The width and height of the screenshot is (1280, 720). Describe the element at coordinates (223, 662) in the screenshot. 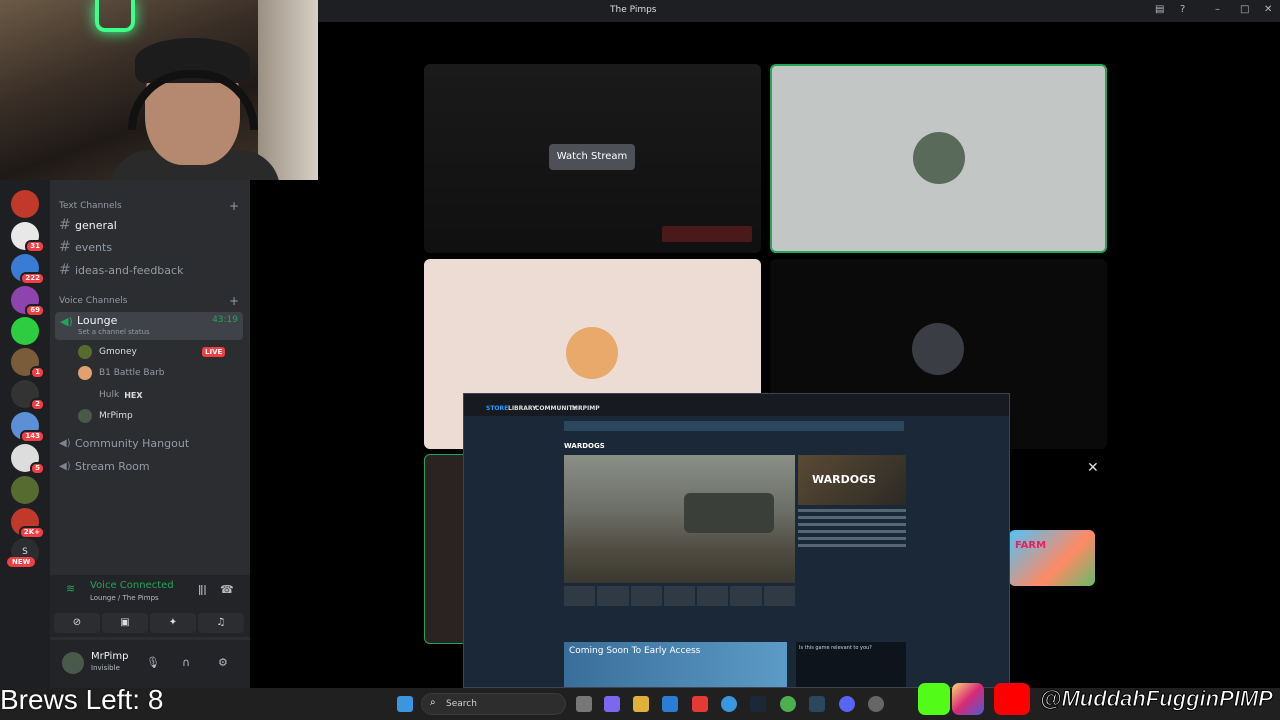

I see `gear-icon: ⚙` at that location.